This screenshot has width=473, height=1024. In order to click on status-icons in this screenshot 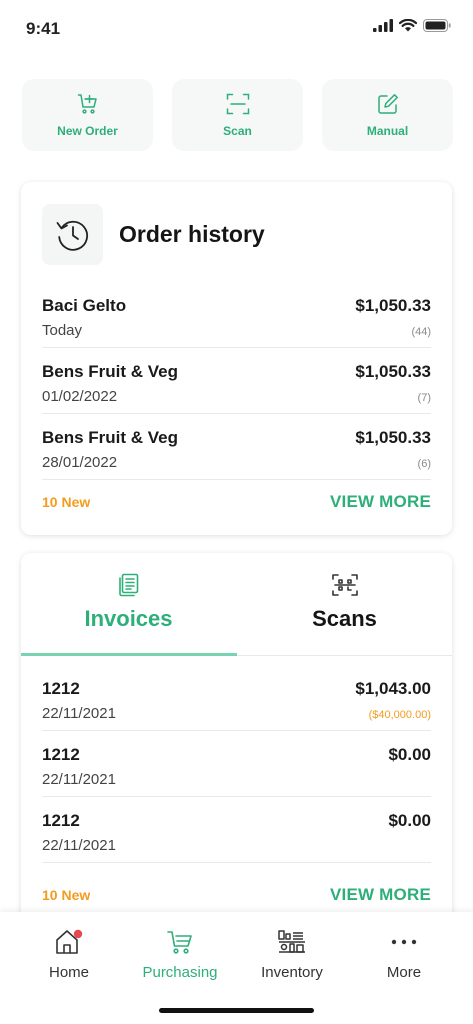, I will do `click(412, 25)`.